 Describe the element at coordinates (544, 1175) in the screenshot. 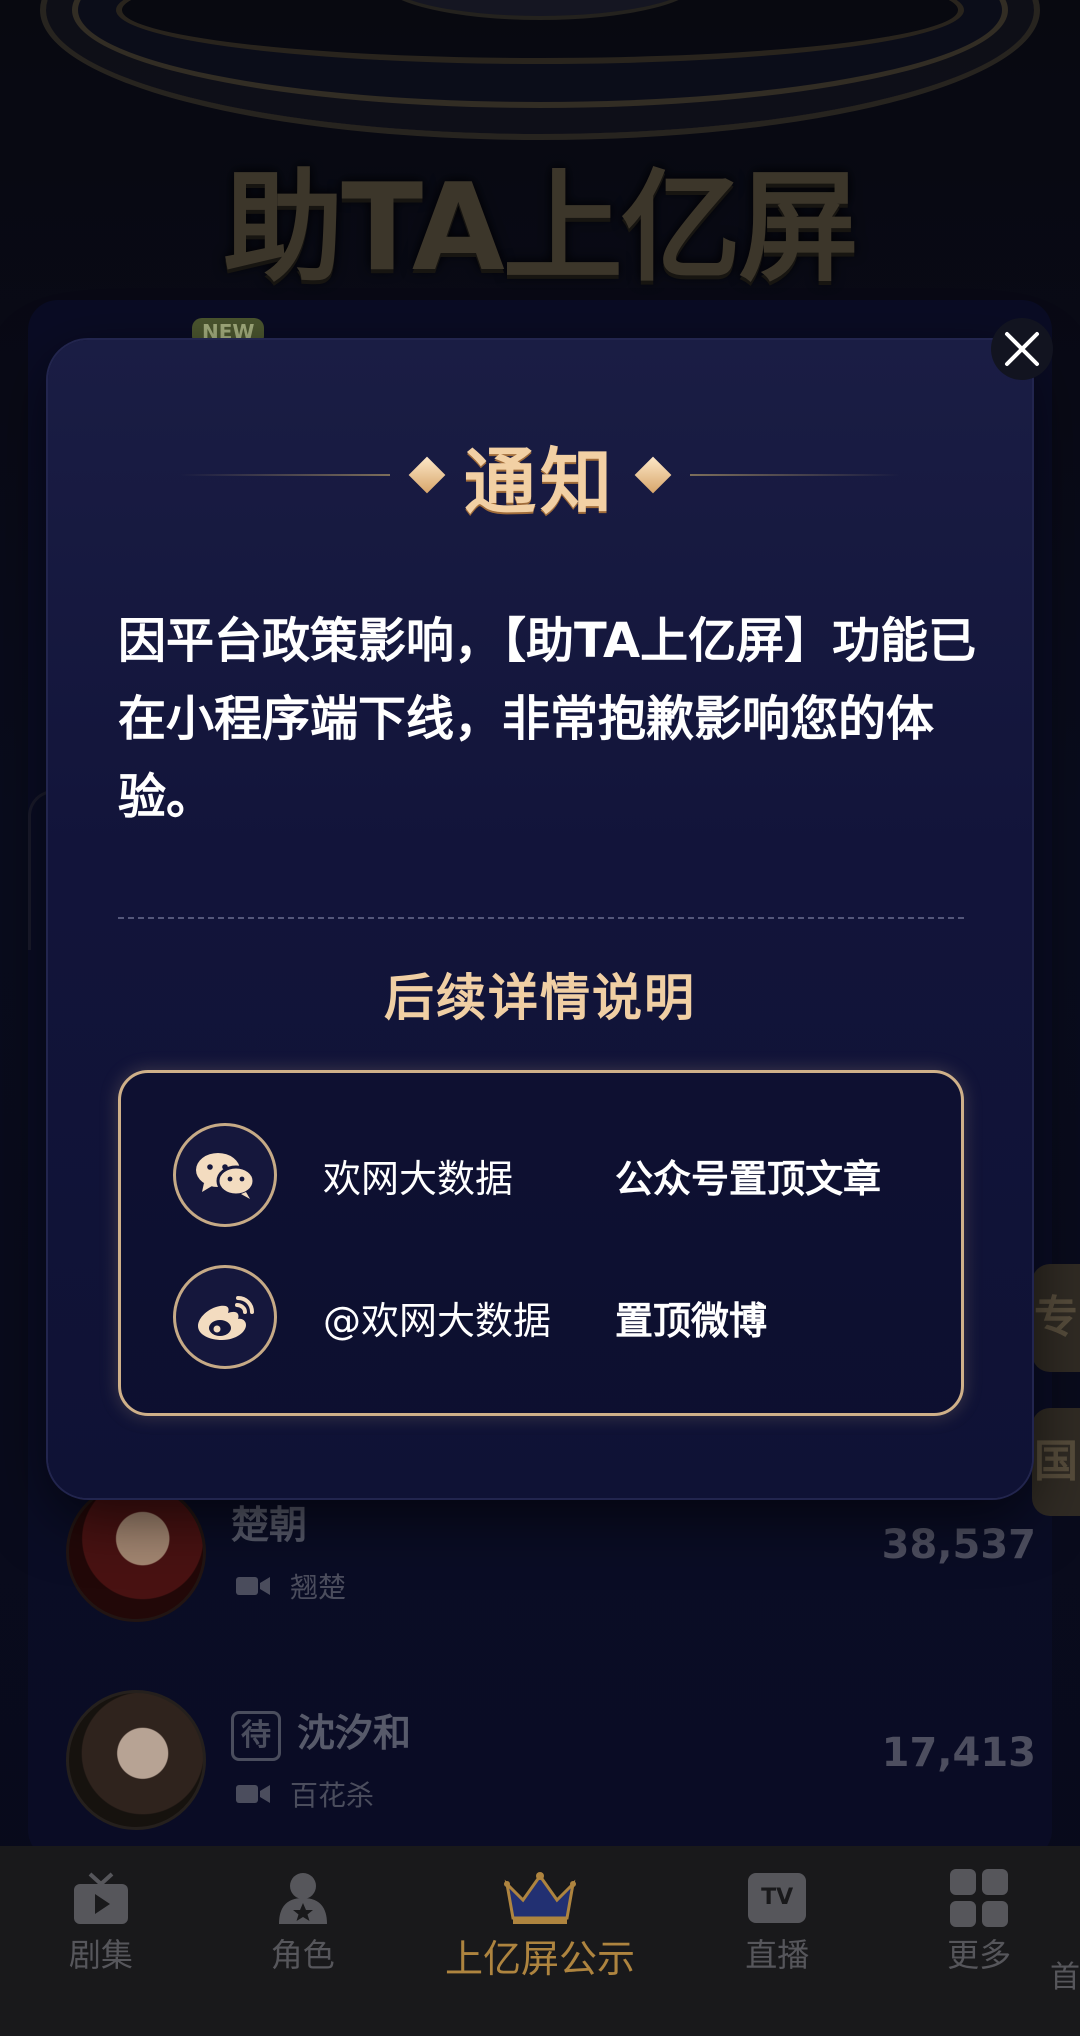

I see `contact-row-wechat: 欢网大数据 公众号置顶文章` at that location.